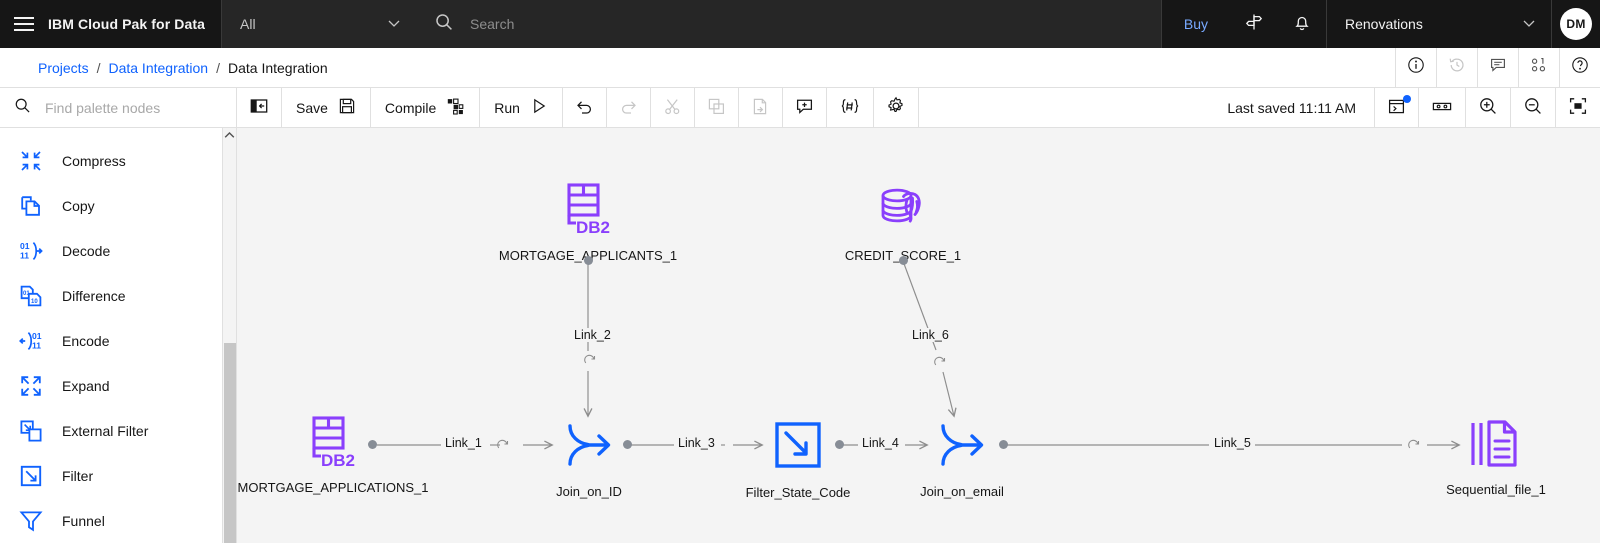 This screenshot has height=543, width=1600. I want to click on history-button, so click(1457, 68).